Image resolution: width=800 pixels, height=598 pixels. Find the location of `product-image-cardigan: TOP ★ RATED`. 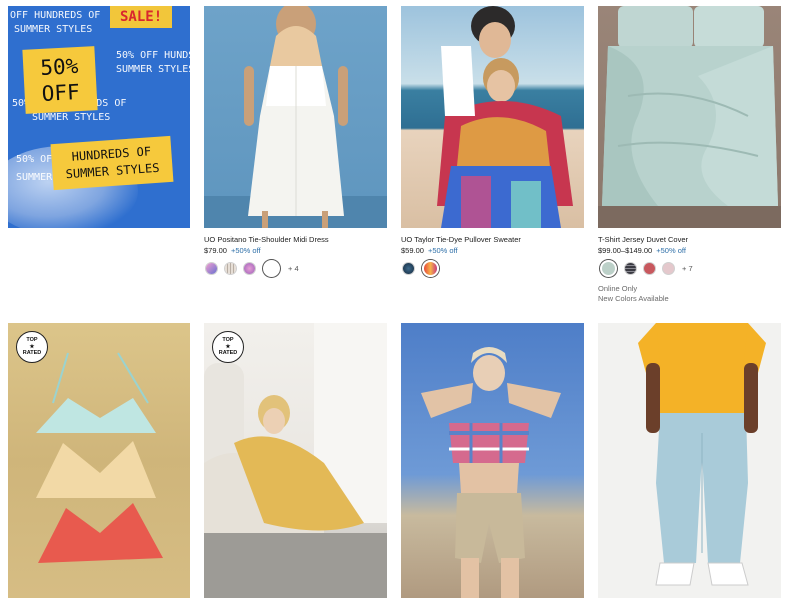

product-image-cardigan: TOP ★ RATED is located at coordinates (295, 460).